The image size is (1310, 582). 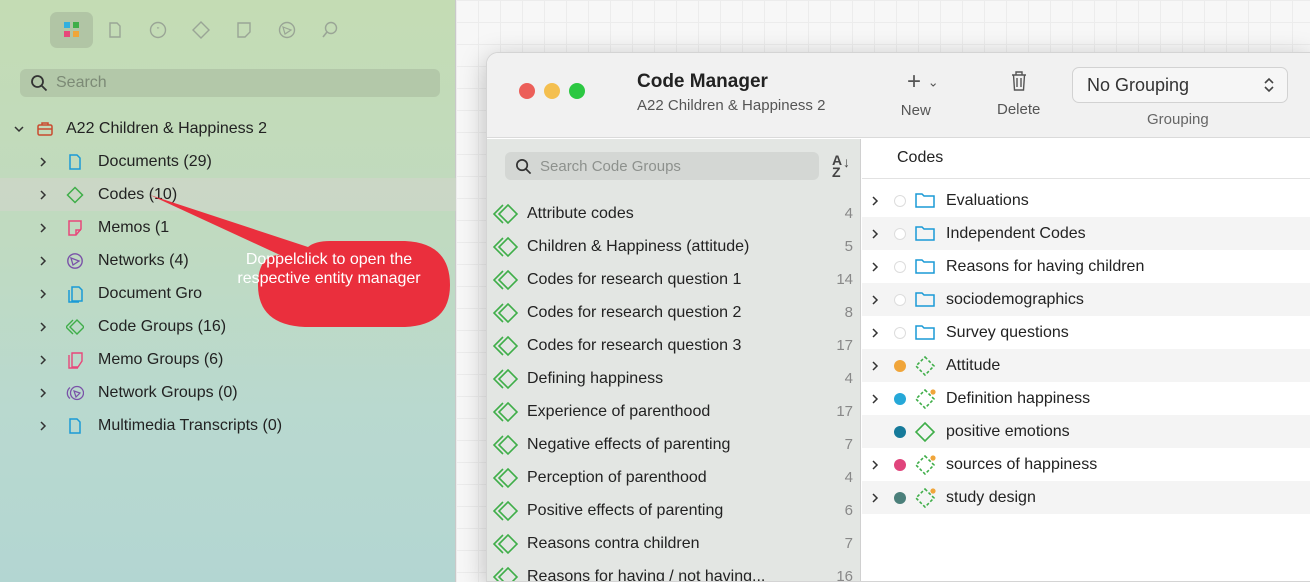 I want to click on code-group-row: Experience of parenthood 17, so click(x=674, y=411).